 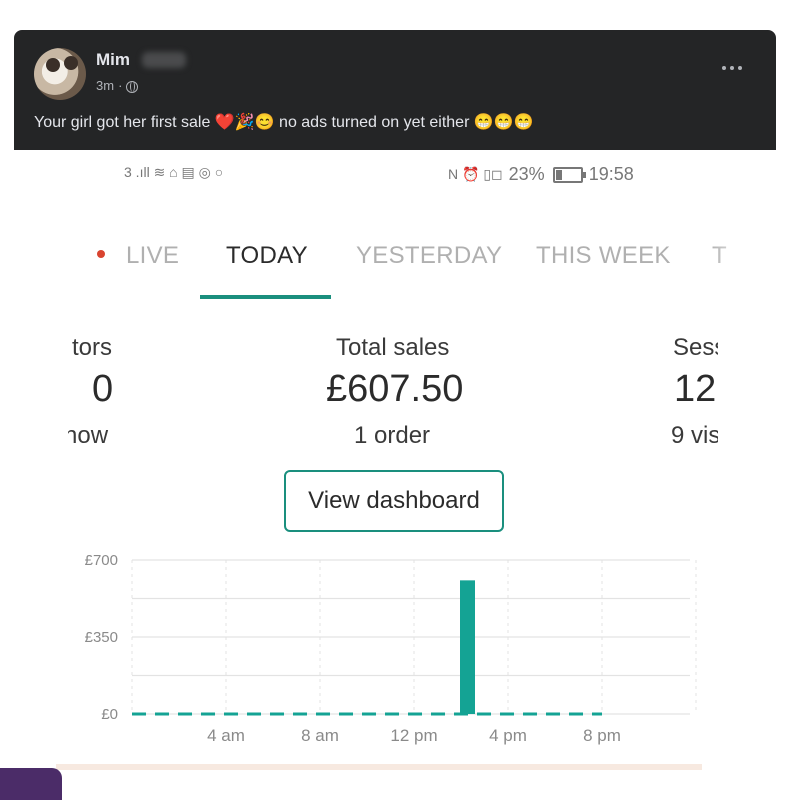 I want to click on status-icons-right: N ⏰ ▯◻, so click(x=475, y=174).